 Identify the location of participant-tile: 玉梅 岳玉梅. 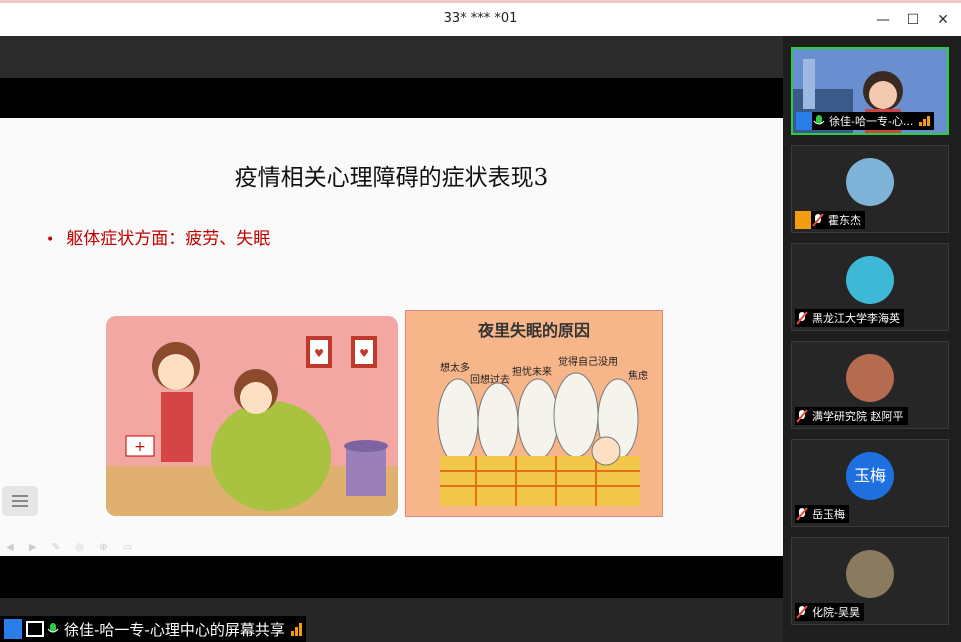
(870, 483).